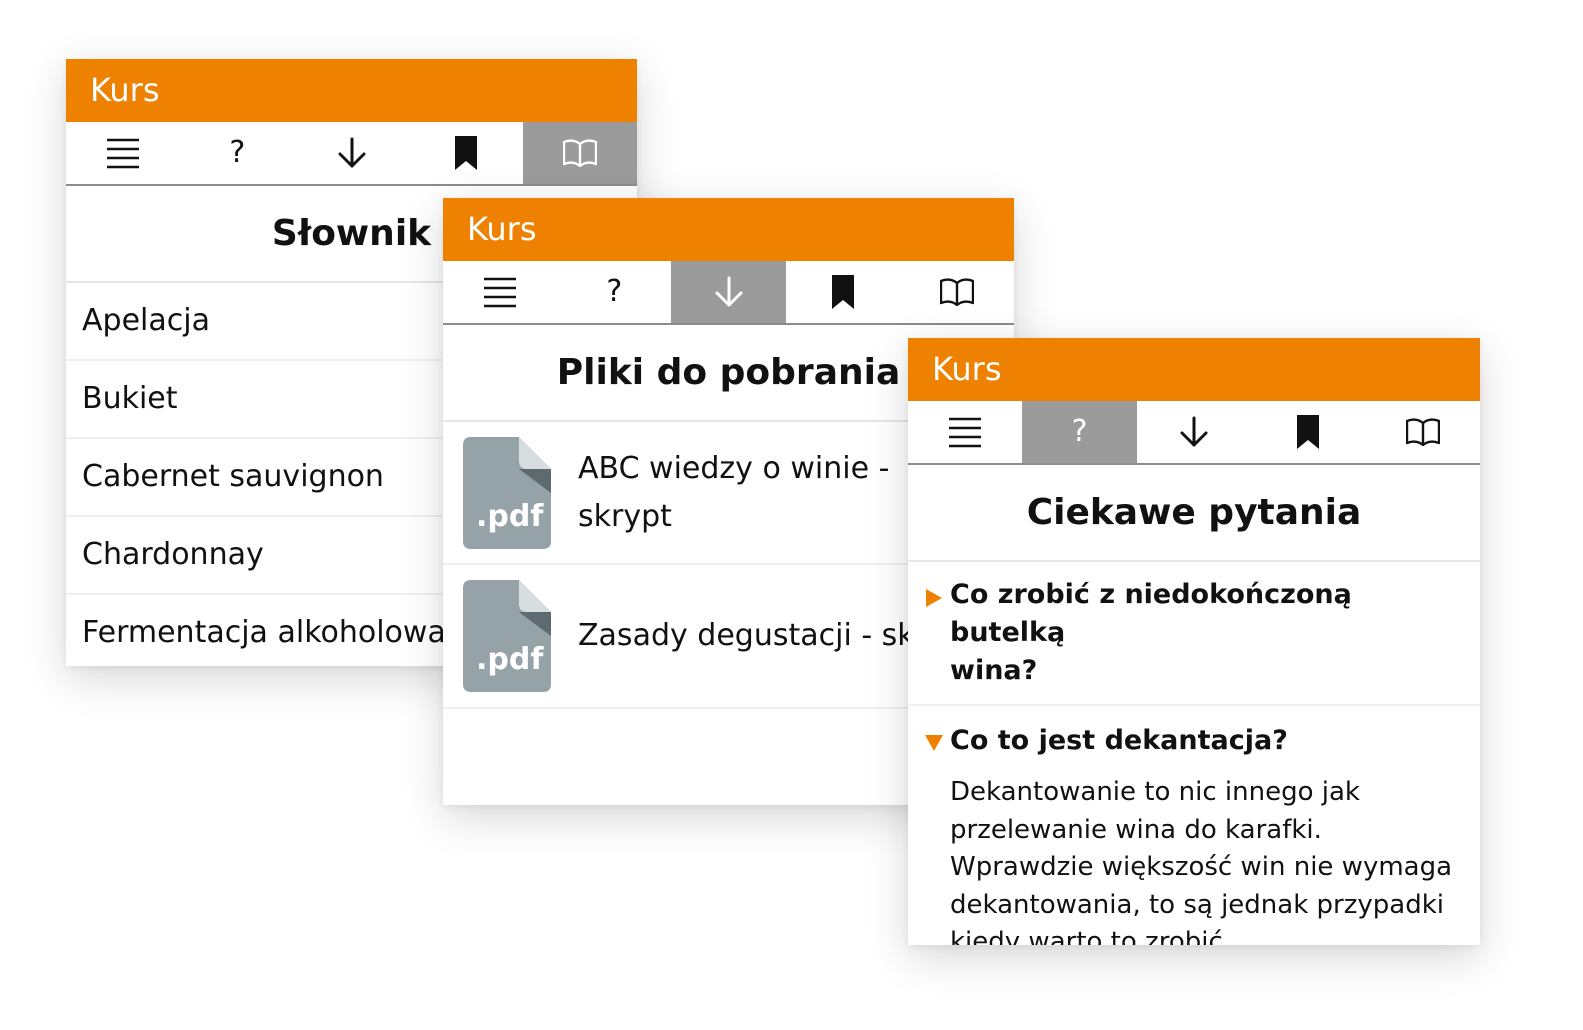  I want to click on faq-question: Co zrobić z niedokończoną butelką wina?, so click(1151, 632).